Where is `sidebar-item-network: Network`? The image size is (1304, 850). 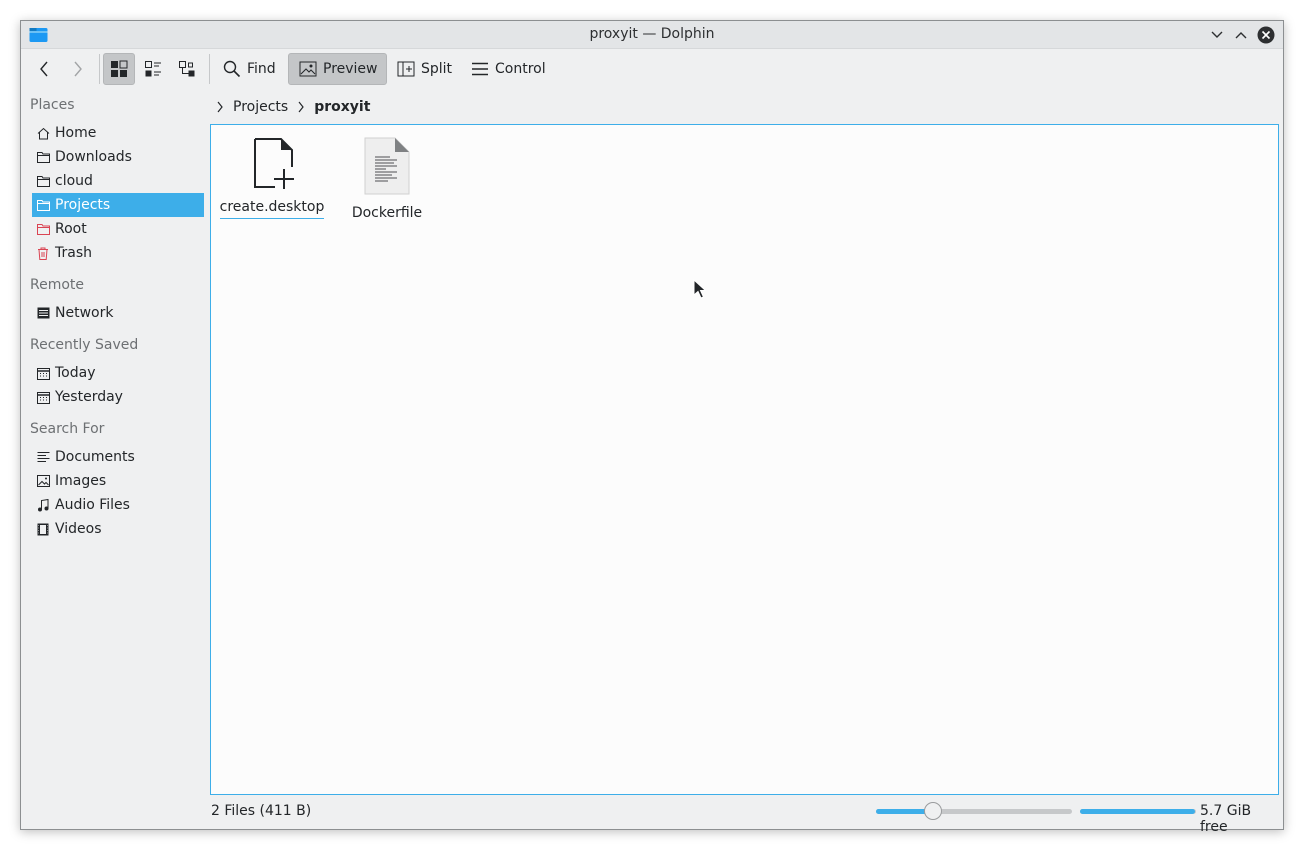 sidebar-item-network: Network is located at coordinates (118, 313).